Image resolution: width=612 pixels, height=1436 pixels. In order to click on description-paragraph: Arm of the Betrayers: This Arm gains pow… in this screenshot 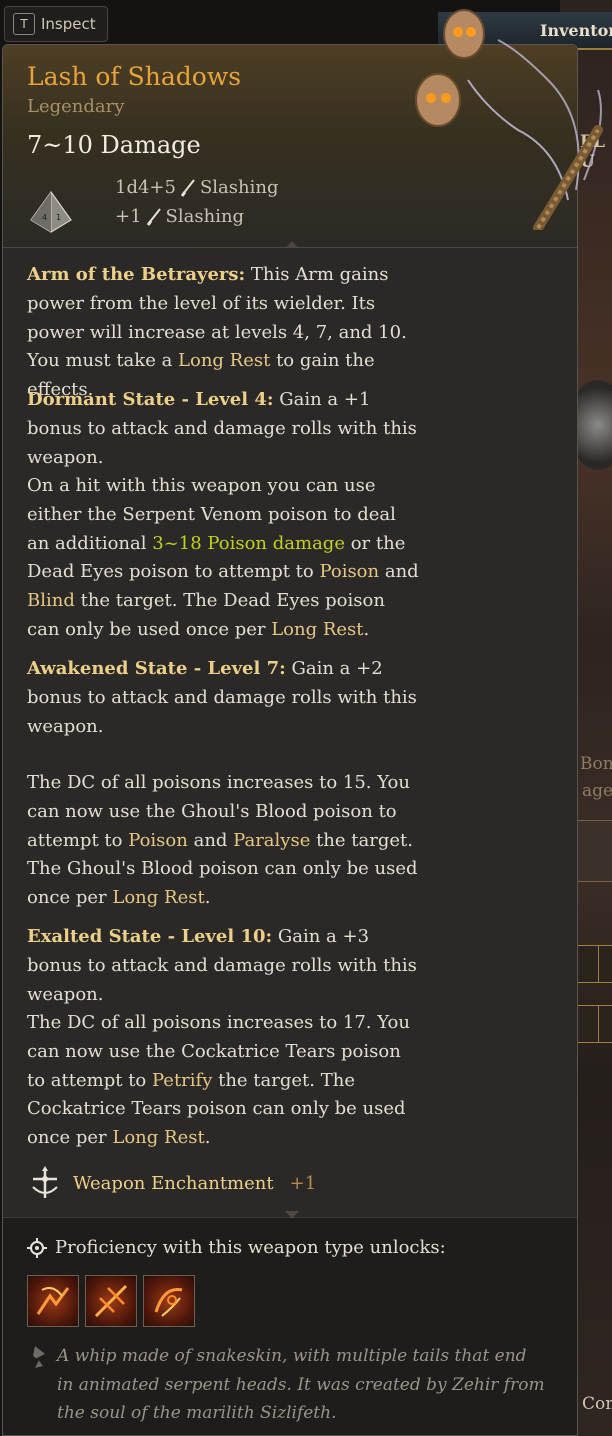, I will do `click(223, 333)`.